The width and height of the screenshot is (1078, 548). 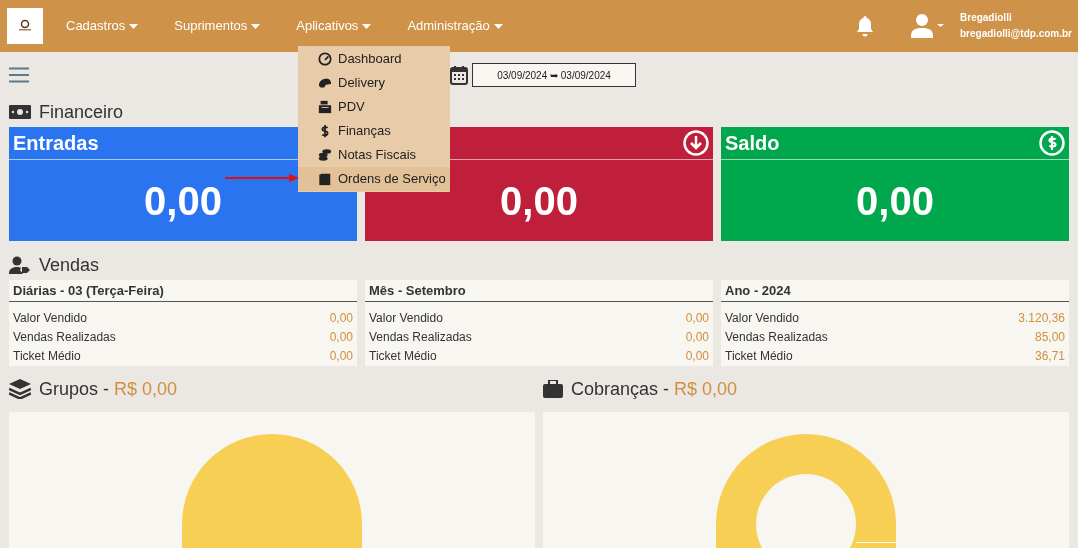 What do you see at coordinates (56, 143) in the screenshot?
I see `card-title: Entradas` at bounding box center [56, 143].